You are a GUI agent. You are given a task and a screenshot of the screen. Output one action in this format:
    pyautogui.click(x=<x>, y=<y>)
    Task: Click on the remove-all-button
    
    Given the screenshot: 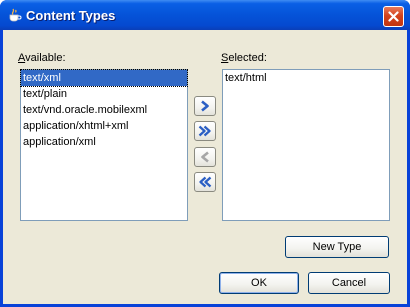 What is the action you would take?
    pyautogui.click(x=205, y=182)
    